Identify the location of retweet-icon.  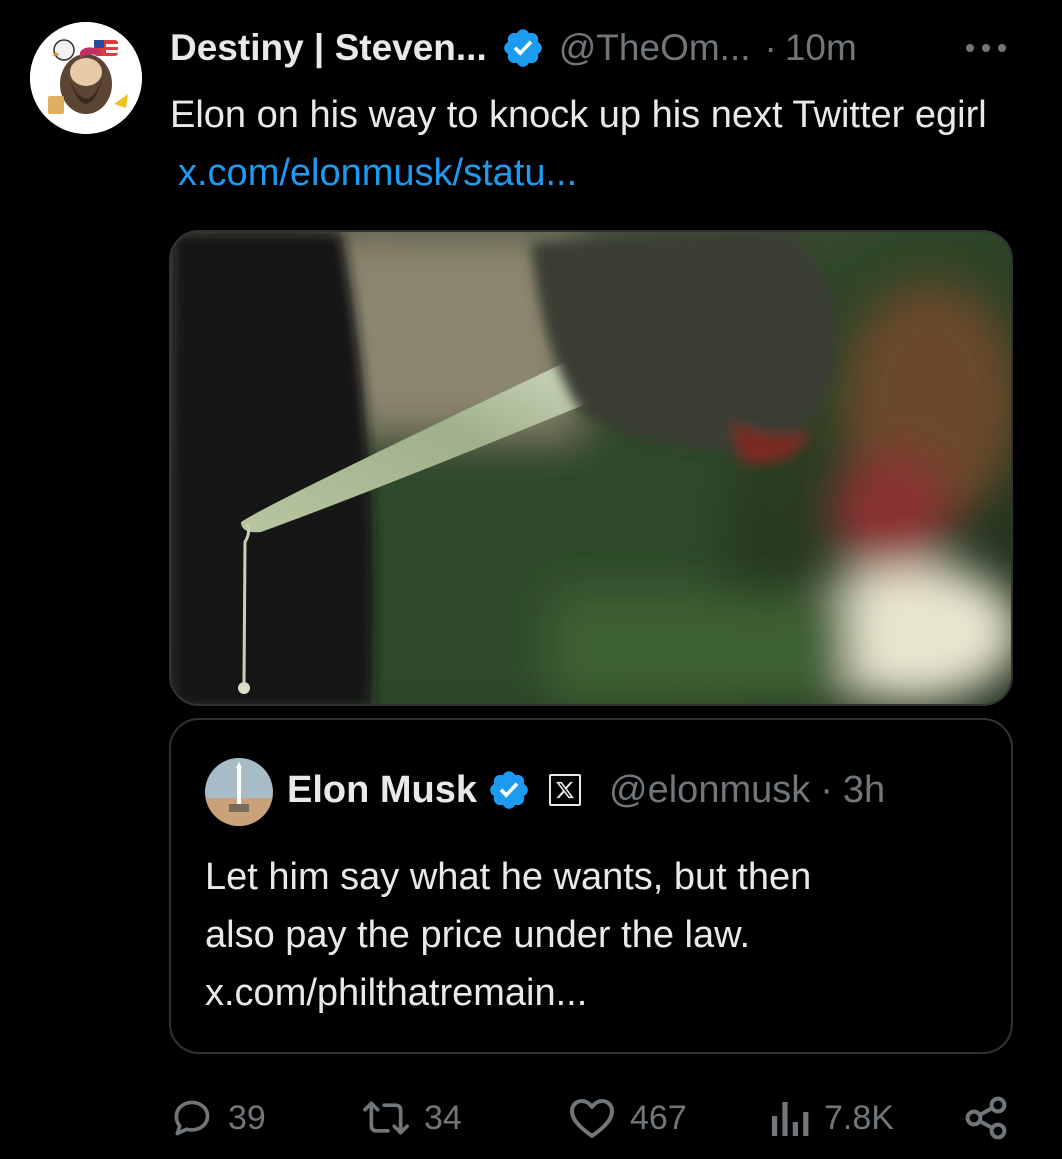
(386, 1118).